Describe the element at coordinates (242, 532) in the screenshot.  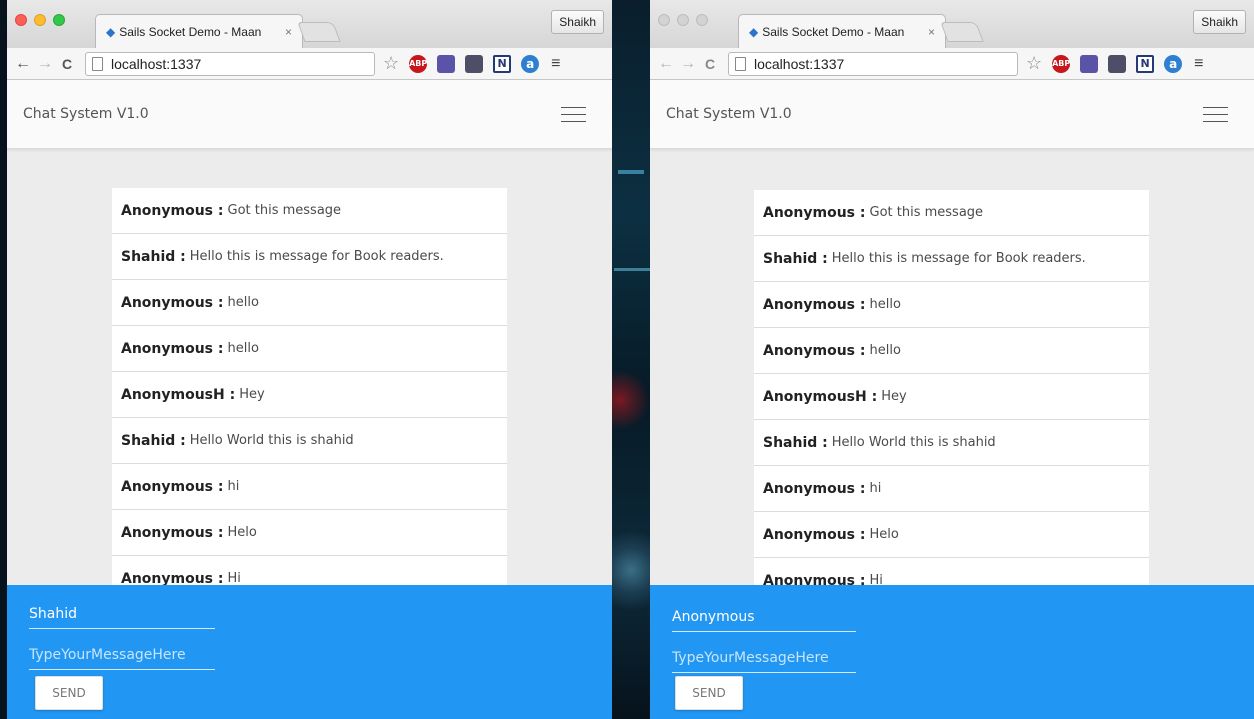
I see `message-text: Helo` at that location.